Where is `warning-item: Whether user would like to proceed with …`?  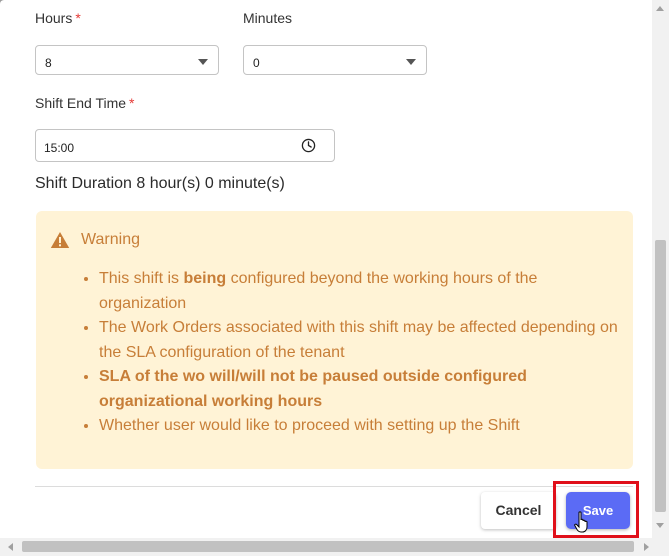 warning-item: Whether user would like to proceed with … is located at coordinates (359, 426).